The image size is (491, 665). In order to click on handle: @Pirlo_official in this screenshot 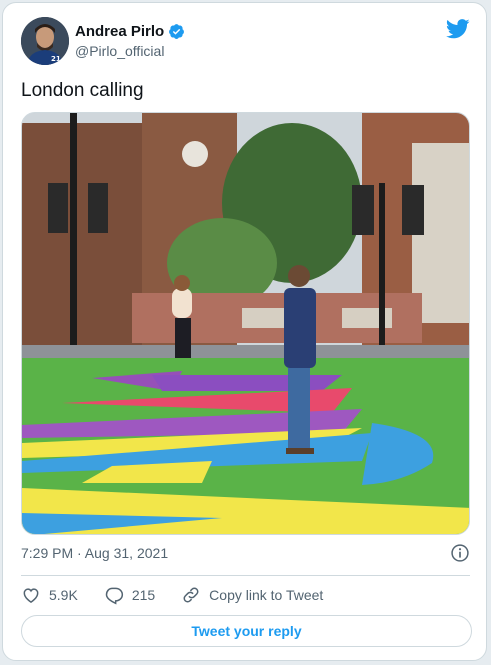, I will do `click(119, 51)`.